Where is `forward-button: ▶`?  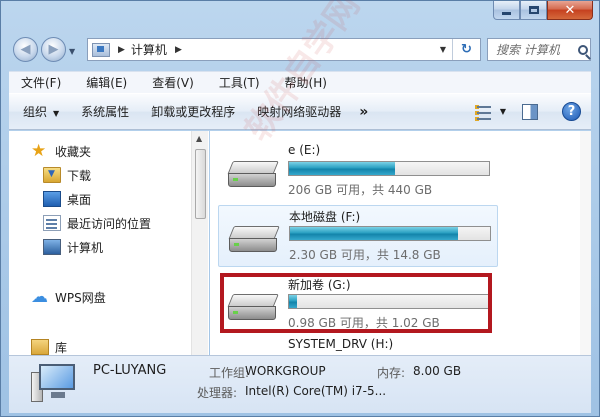
forward-button: ▶ is located at coordinates (53, 49).